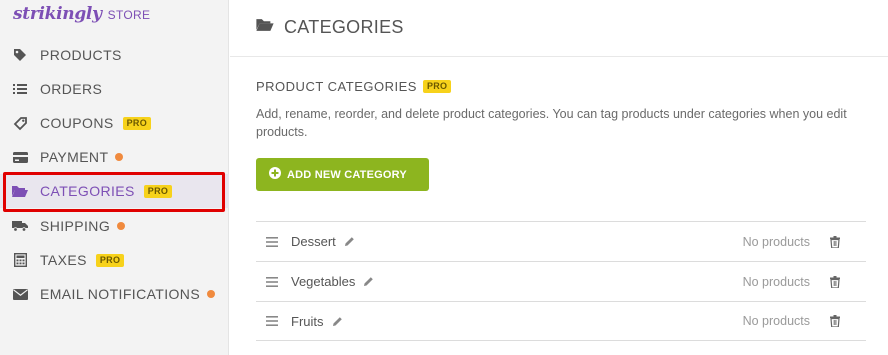 Image resolution: width=888 pixels, height=355 pixels. Describe the element at coordinates (559, 56) in the screenshot. I see `header-divider` at that location.